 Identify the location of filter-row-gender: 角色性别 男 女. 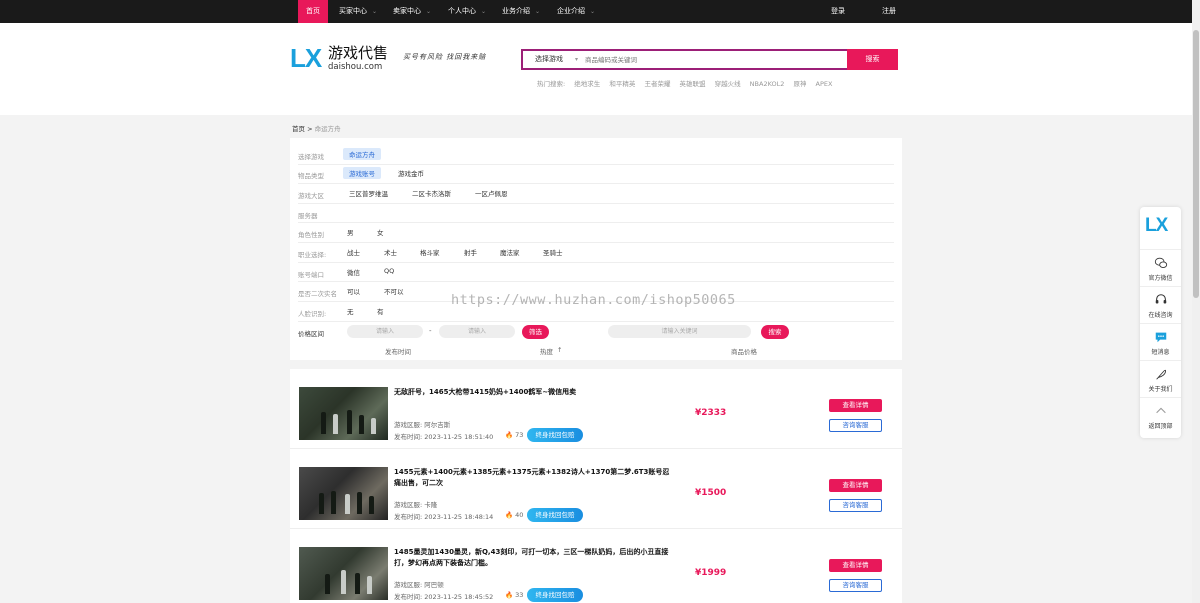
(596, 233).